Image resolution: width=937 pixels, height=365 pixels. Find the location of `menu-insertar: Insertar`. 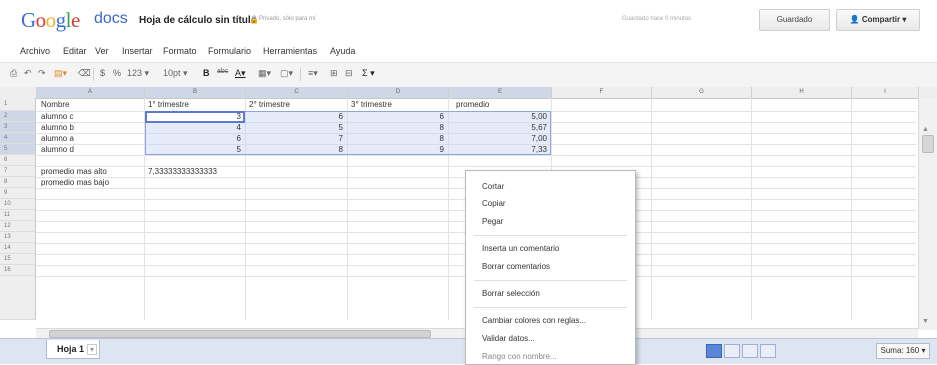

menu-insertar: Insertar is located at coordinates (137, 51).